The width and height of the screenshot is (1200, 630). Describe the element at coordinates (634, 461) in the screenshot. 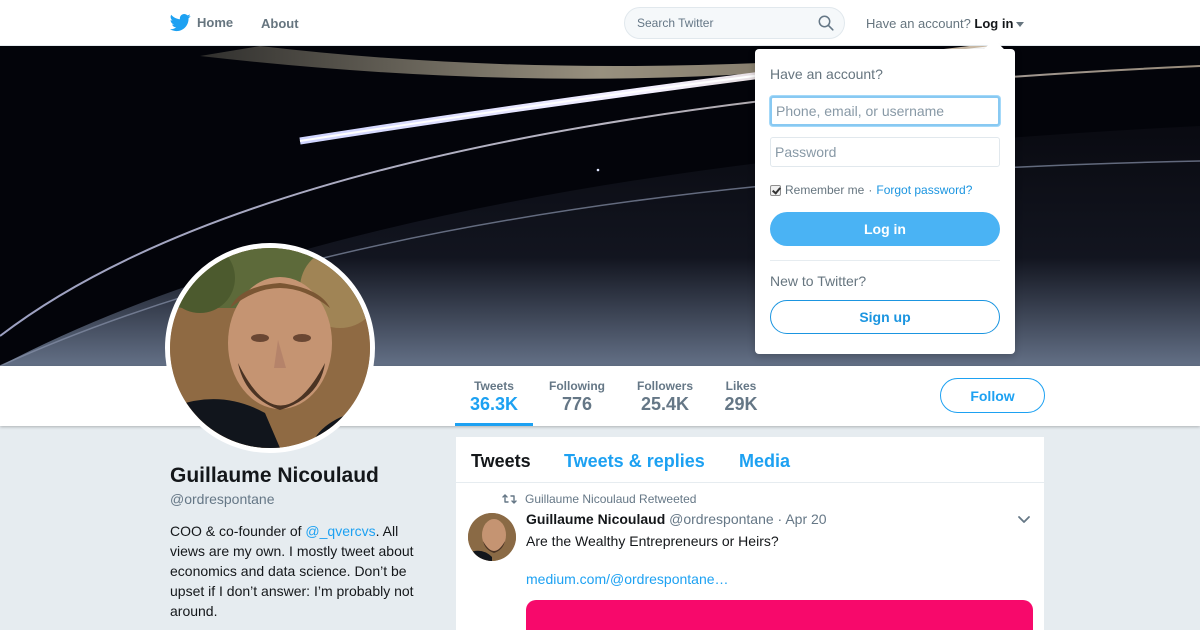

I see `tab-tweets-and-replies: Tweets & replies` at that location.